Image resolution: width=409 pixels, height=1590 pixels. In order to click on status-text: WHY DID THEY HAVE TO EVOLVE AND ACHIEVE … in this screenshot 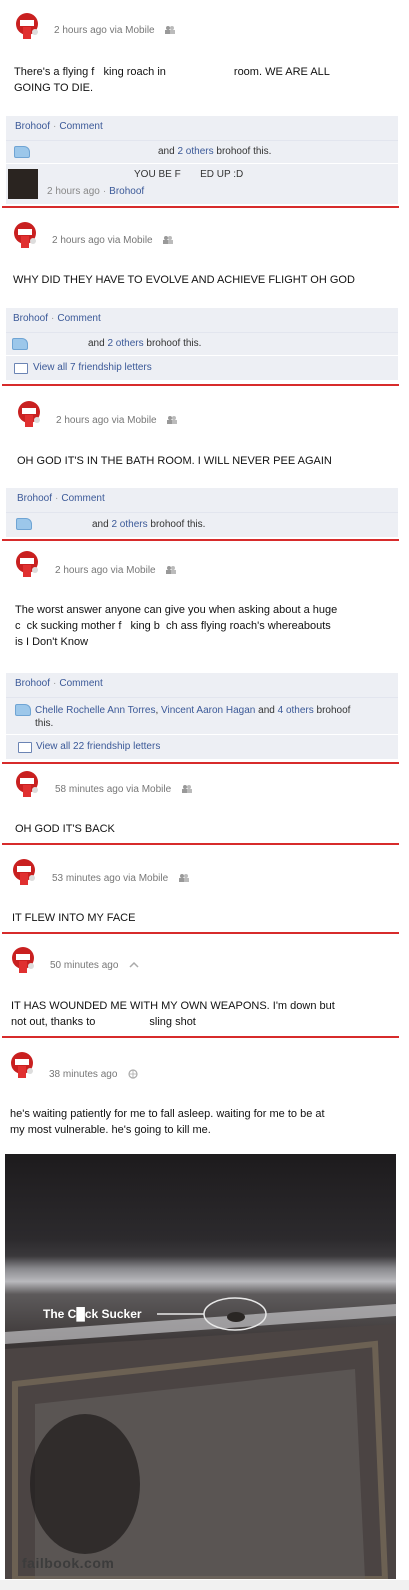, I will do `click(184, 280)`.